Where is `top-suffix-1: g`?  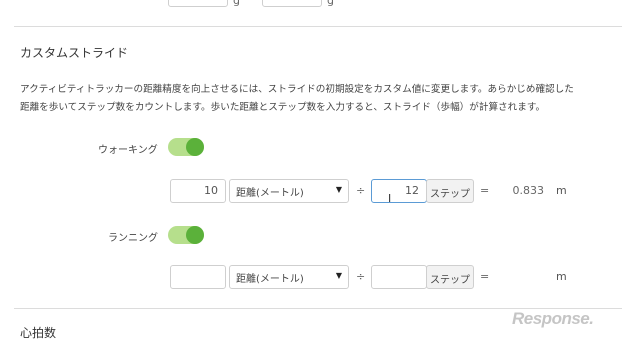 top-suffix-1: g is located at coordinates (236, 3).